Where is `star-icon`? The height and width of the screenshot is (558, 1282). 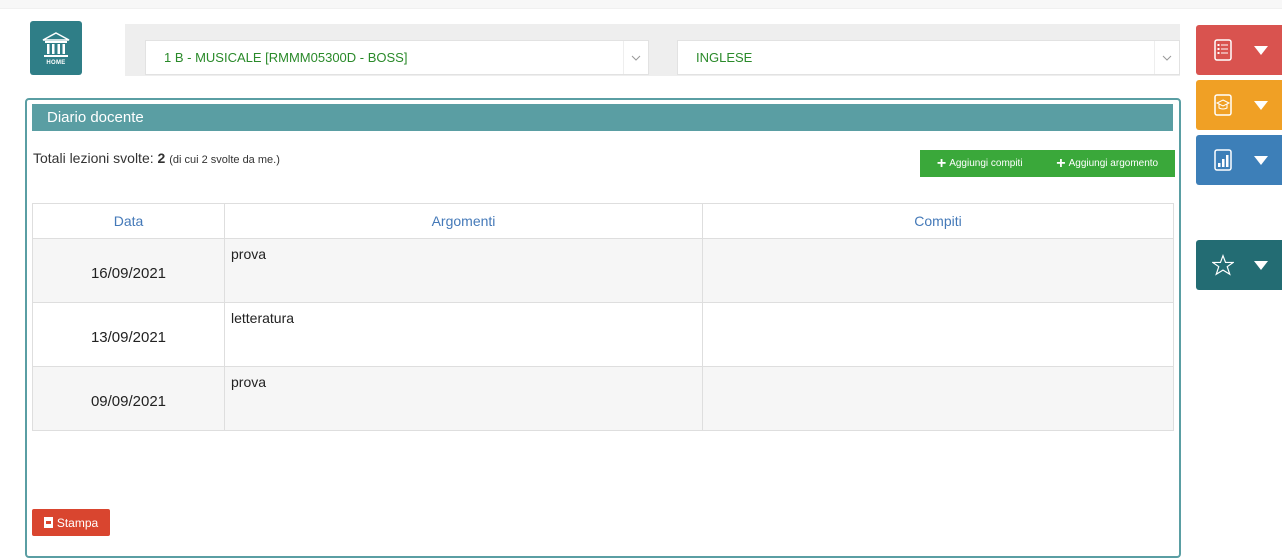
star-icon is located at coordinates (1223, 265).